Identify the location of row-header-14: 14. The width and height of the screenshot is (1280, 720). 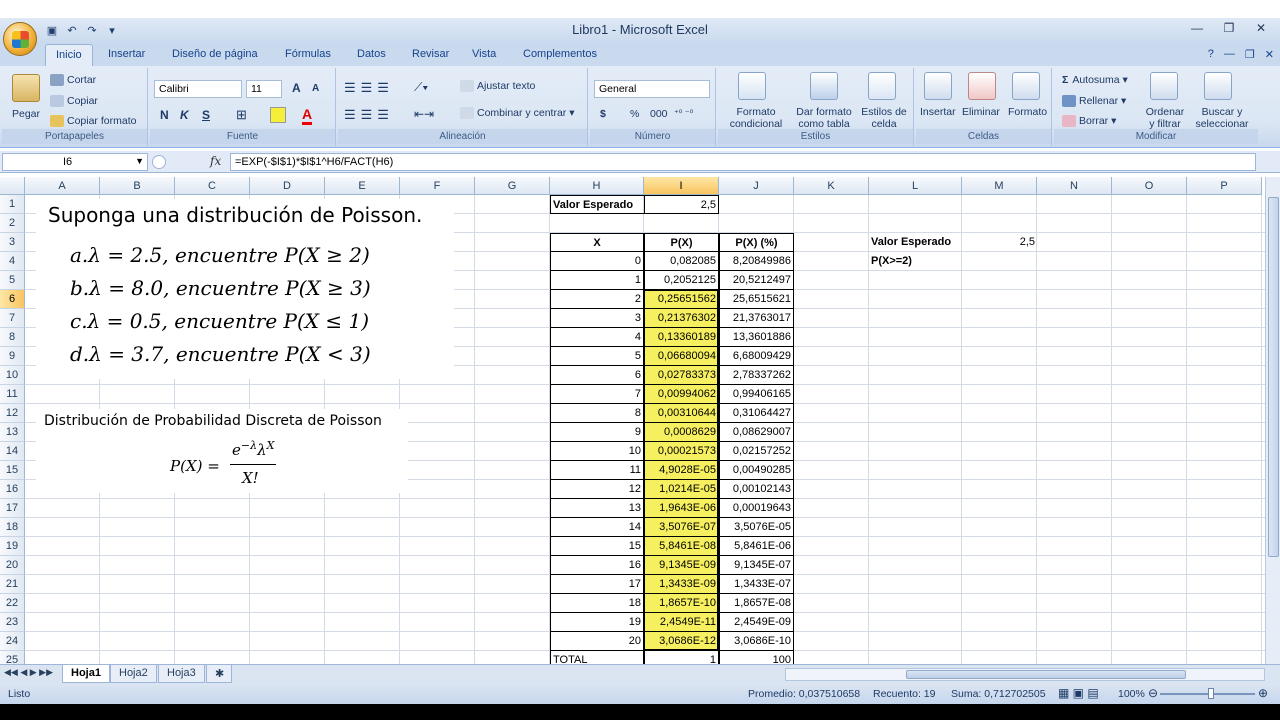
(12, 451).